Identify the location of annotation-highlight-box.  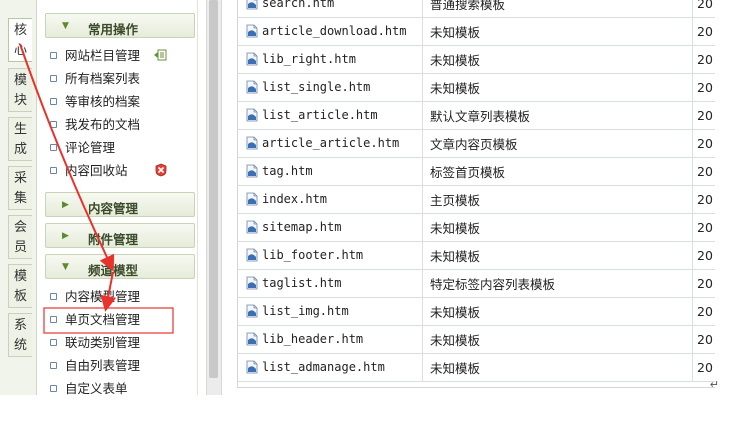
(108, 320).